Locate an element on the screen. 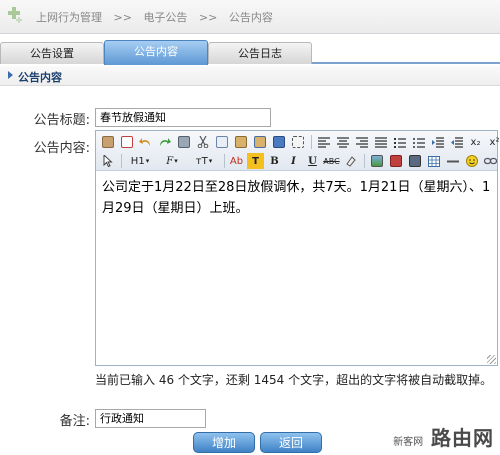 This screenshot has width=500, height=455. back-button: 返回 is located at coordinates (291, 442).